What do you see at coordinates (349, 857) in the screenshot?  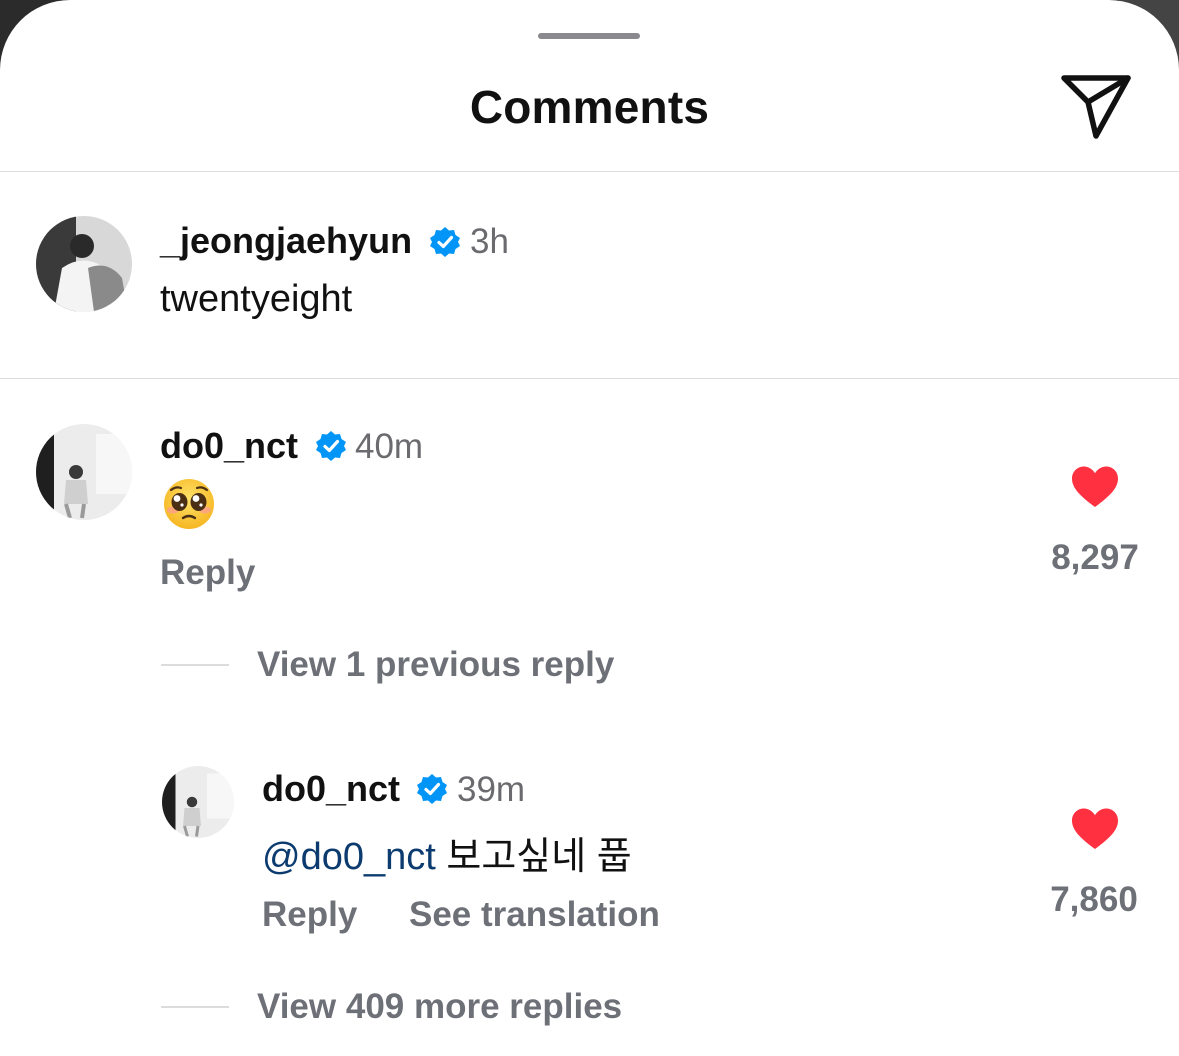 I see `mention-link: @do0_nct` at bounding box center [349, 857].